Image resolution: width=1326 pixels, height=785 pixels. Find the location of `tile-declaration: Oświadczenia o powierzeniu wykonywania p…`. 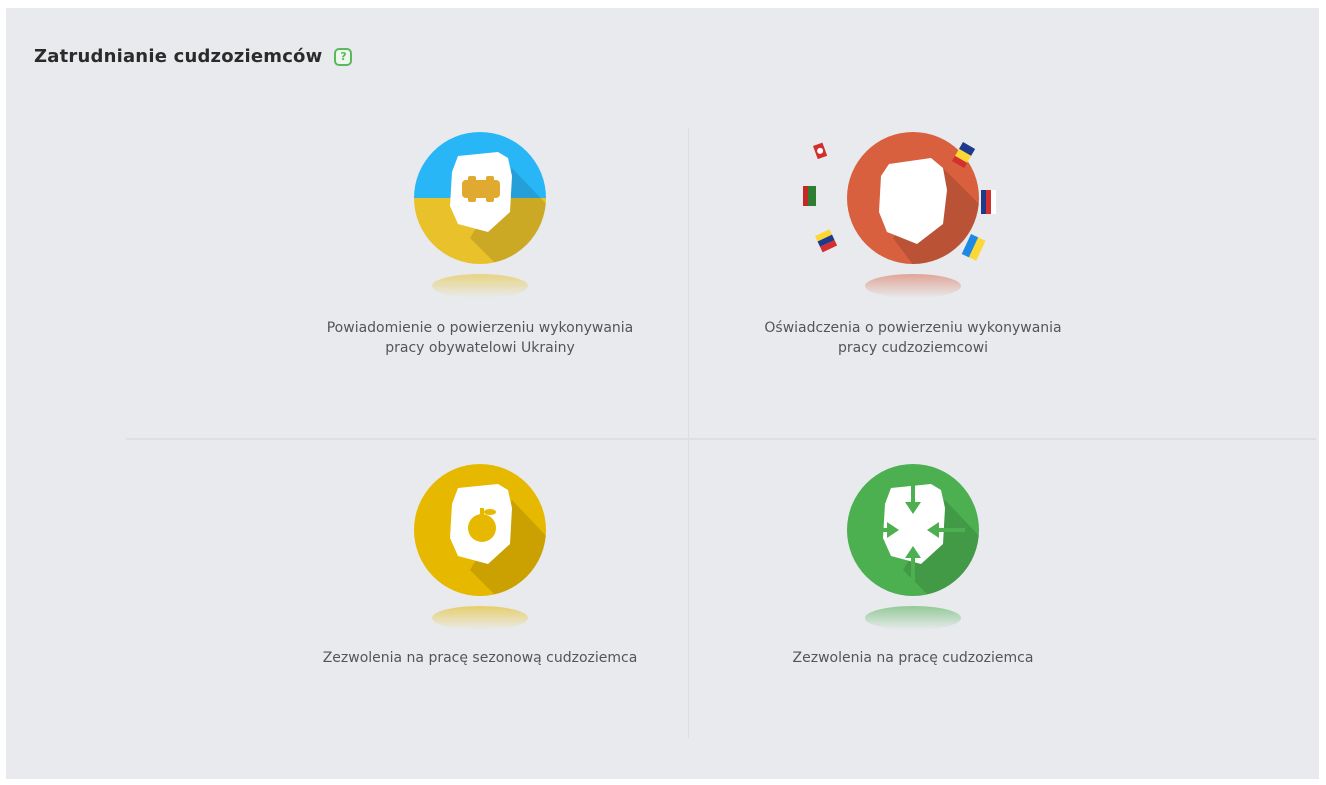

tile-declaration: Oświadczenia o powierzeniu wykonywania p… is located at coordinates (913, 273).